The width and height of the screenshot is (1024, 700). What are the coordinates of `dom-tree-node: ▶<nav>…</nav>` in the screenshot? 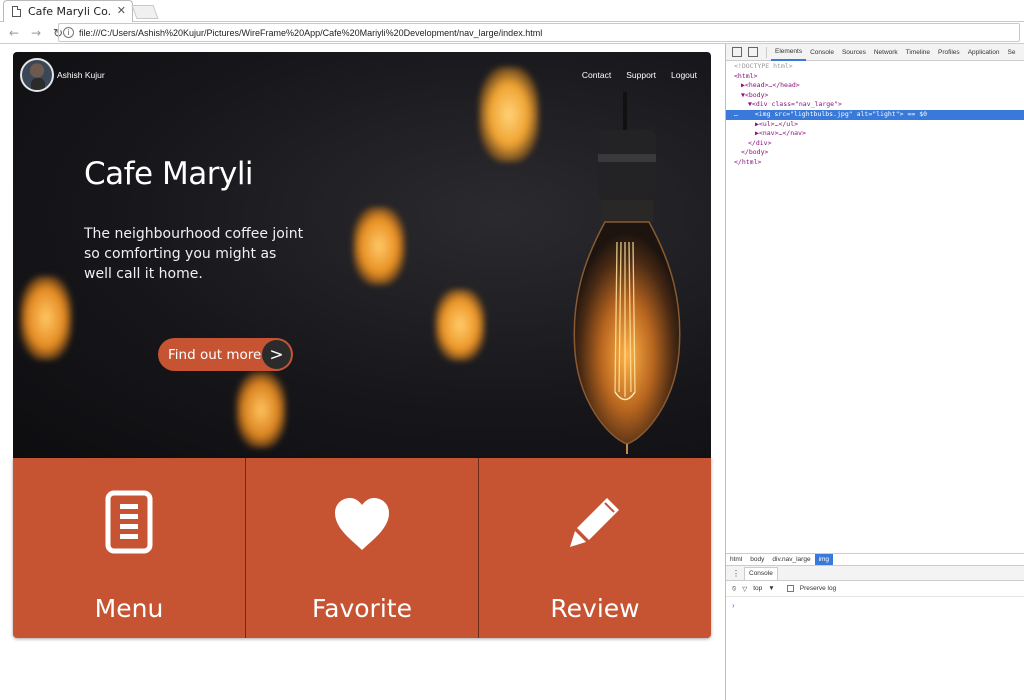 It's located at (875, 134).